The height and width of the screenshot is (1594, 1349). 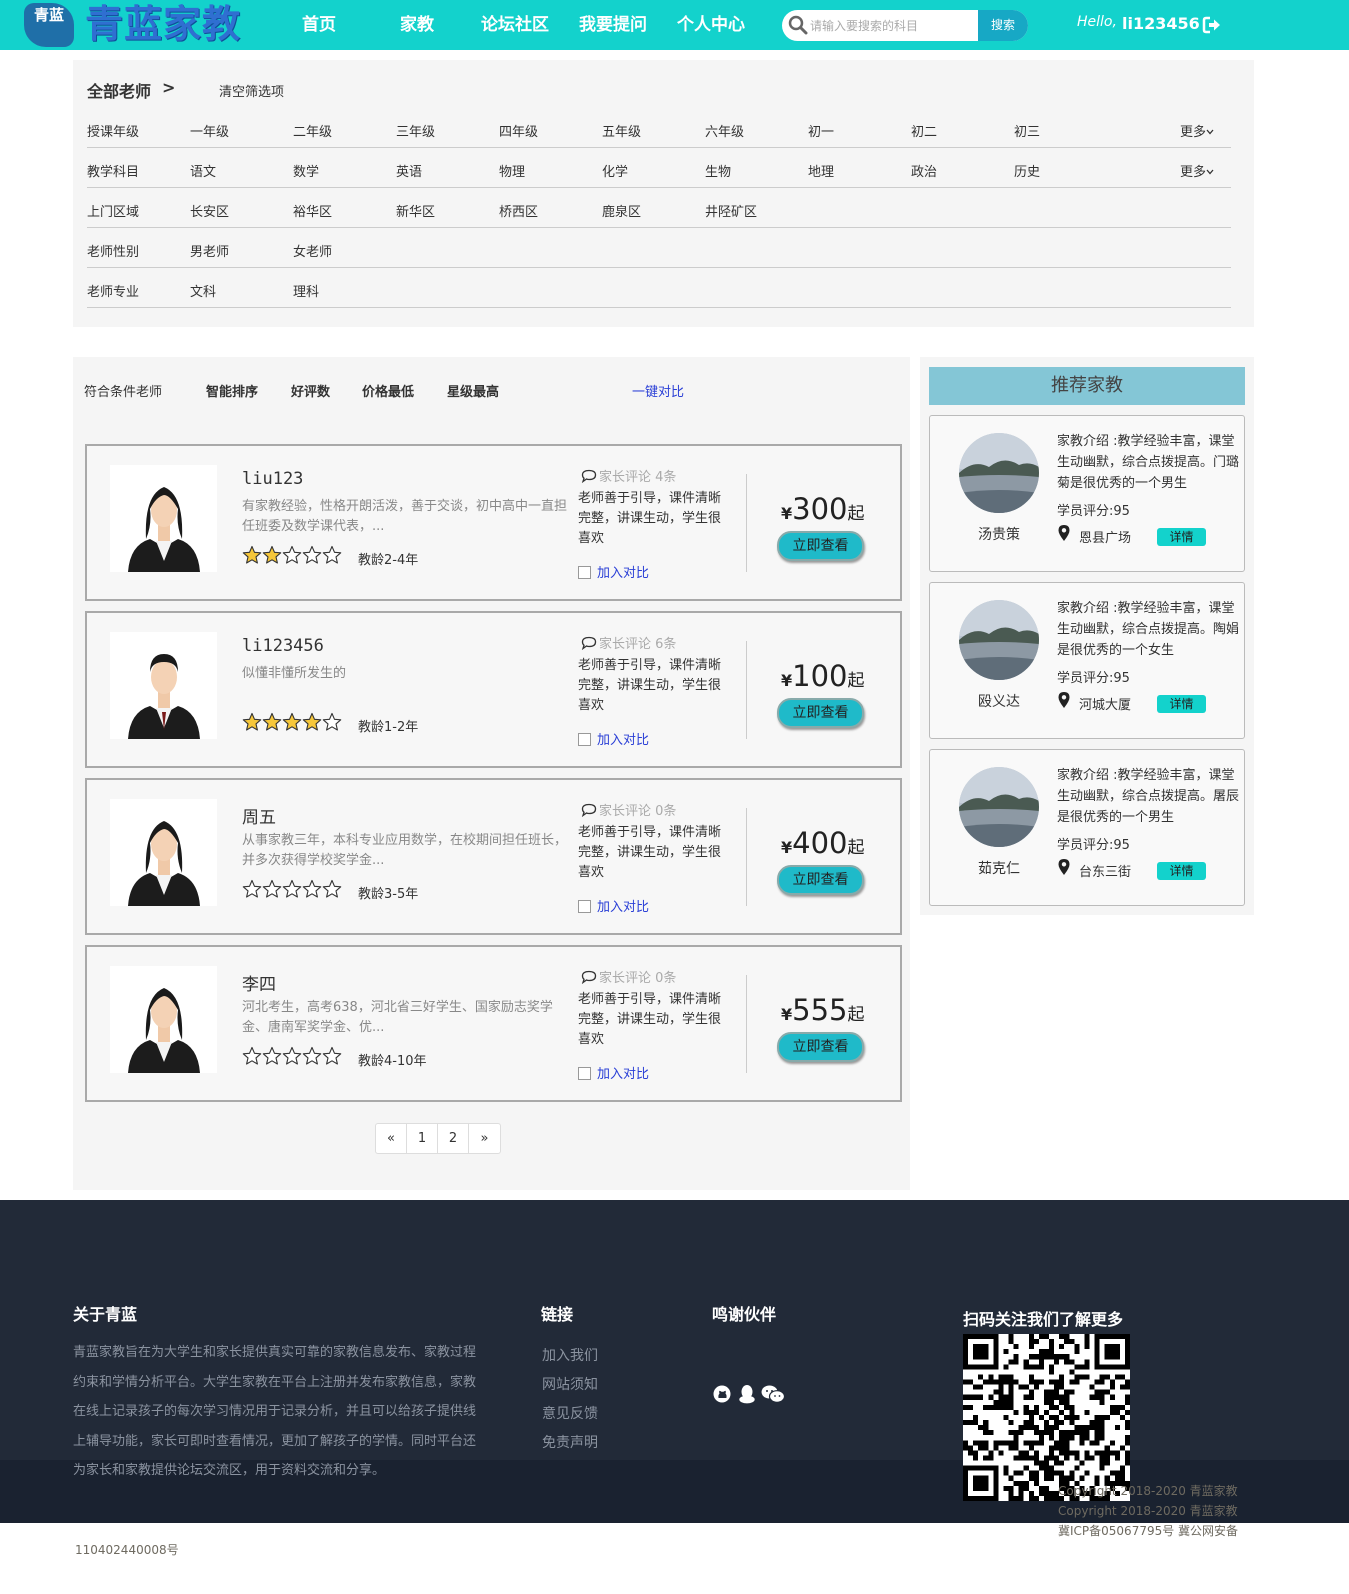 I want to click on search-button: 搜索, so click(x=1003, y=25).